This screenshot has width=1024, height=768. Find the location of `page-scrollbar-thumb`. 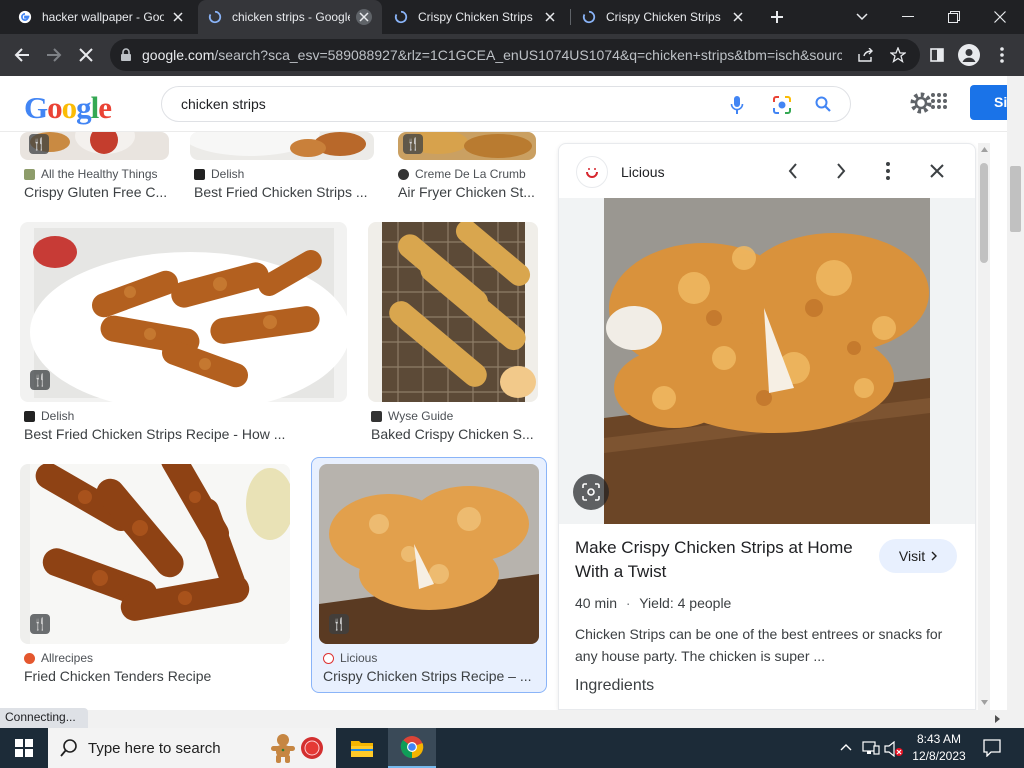

page-scrollbar-thumb is located at coordinates (1015, 199).